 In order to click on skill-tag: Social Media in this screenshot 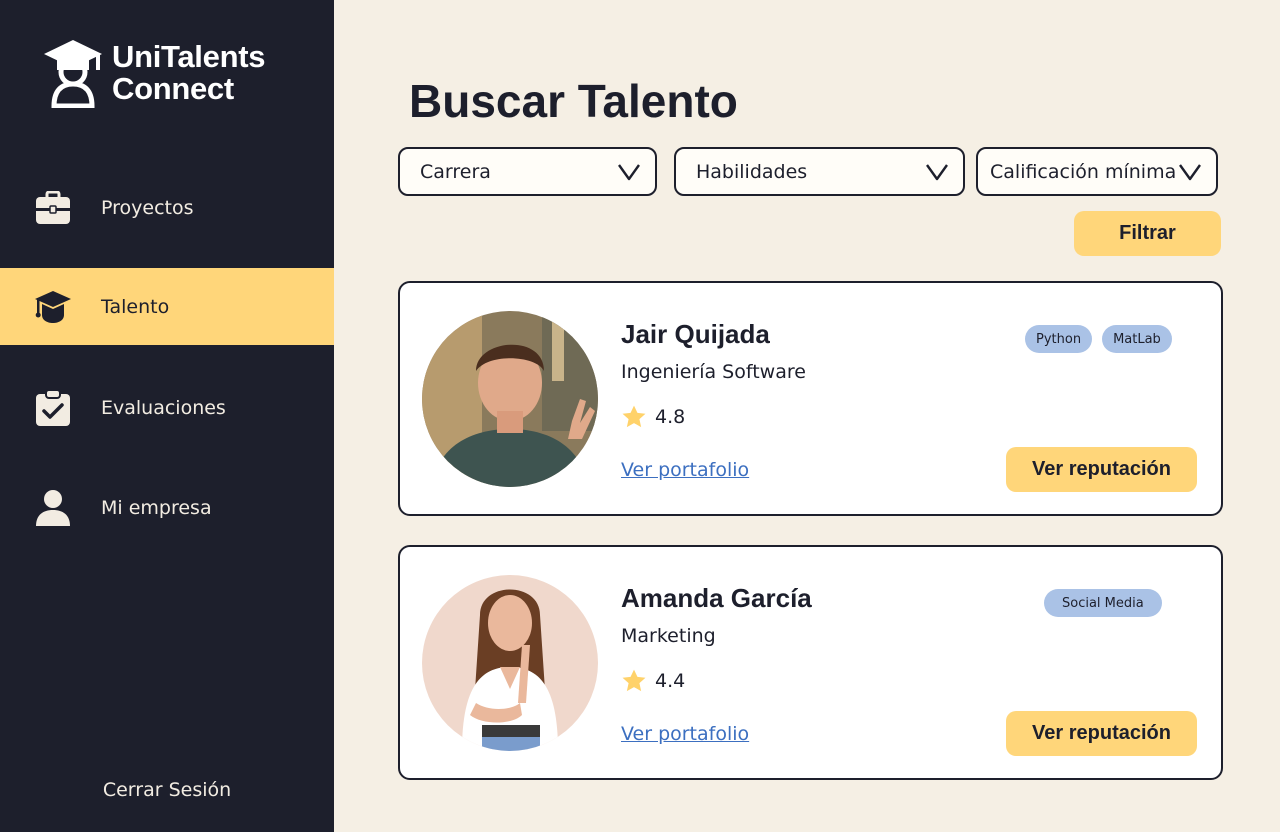, I will do `click(1103, 603)`.